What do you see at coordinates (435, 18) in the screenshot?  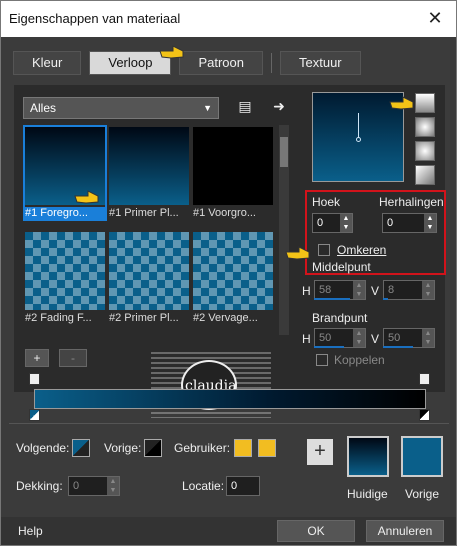 I see `close-icon: ✕` at bounding box center [435, 18].